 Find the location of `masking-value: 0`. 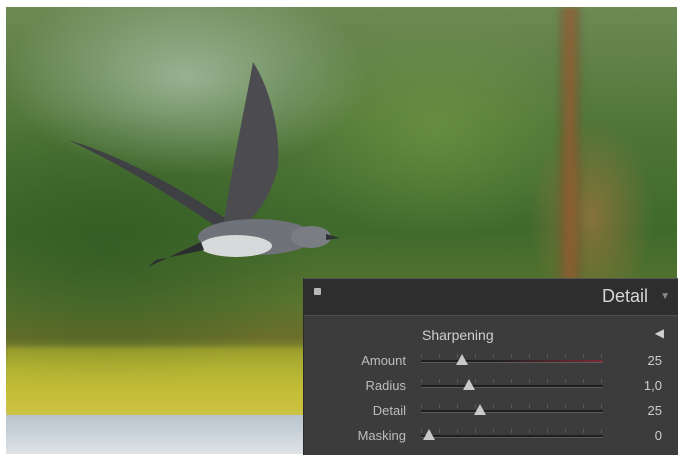

masking-value: 0 is located at coordinates (658, 435).